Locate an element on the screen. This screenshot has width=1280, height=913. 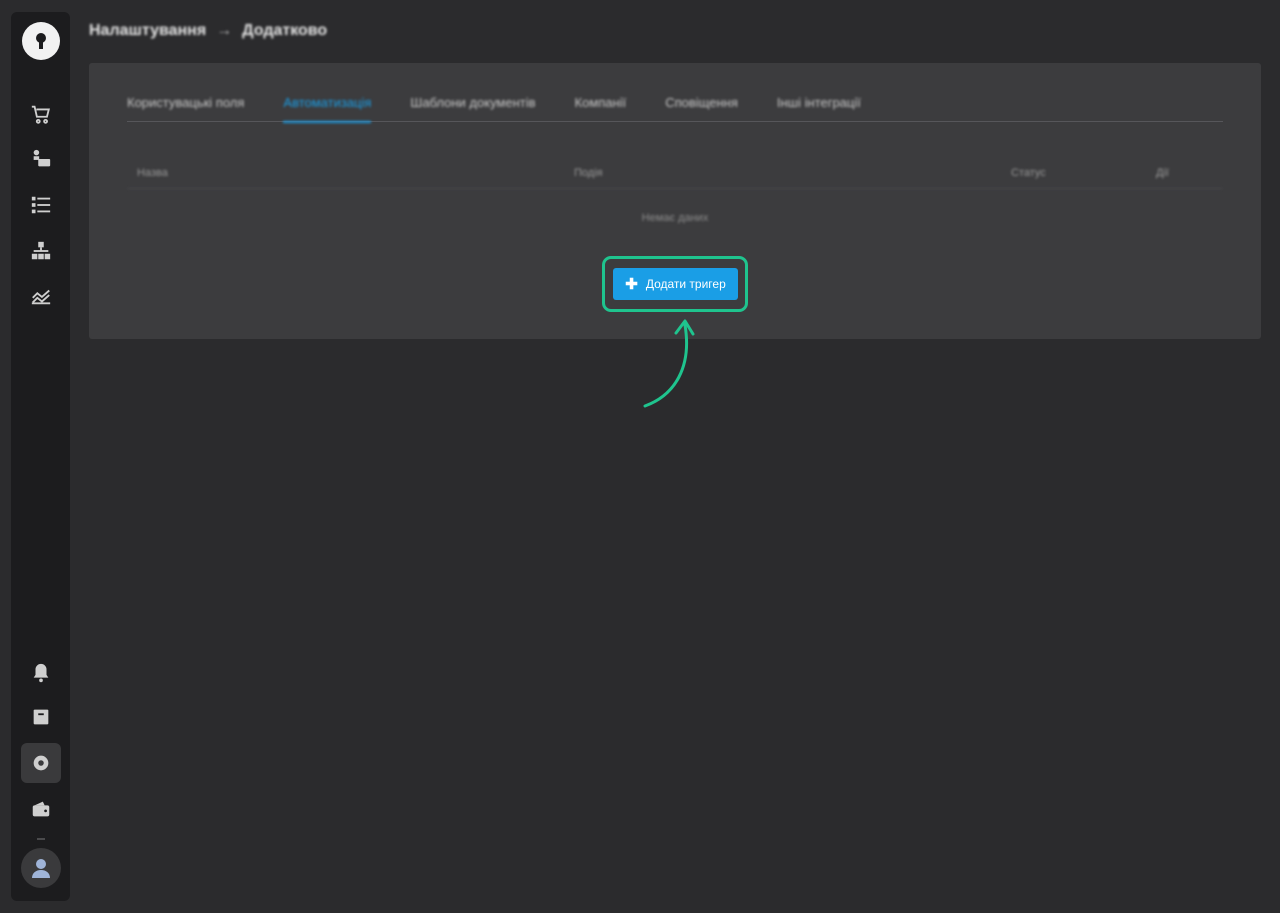
tab-companies: Компанії is located at coordinates (601, 103).